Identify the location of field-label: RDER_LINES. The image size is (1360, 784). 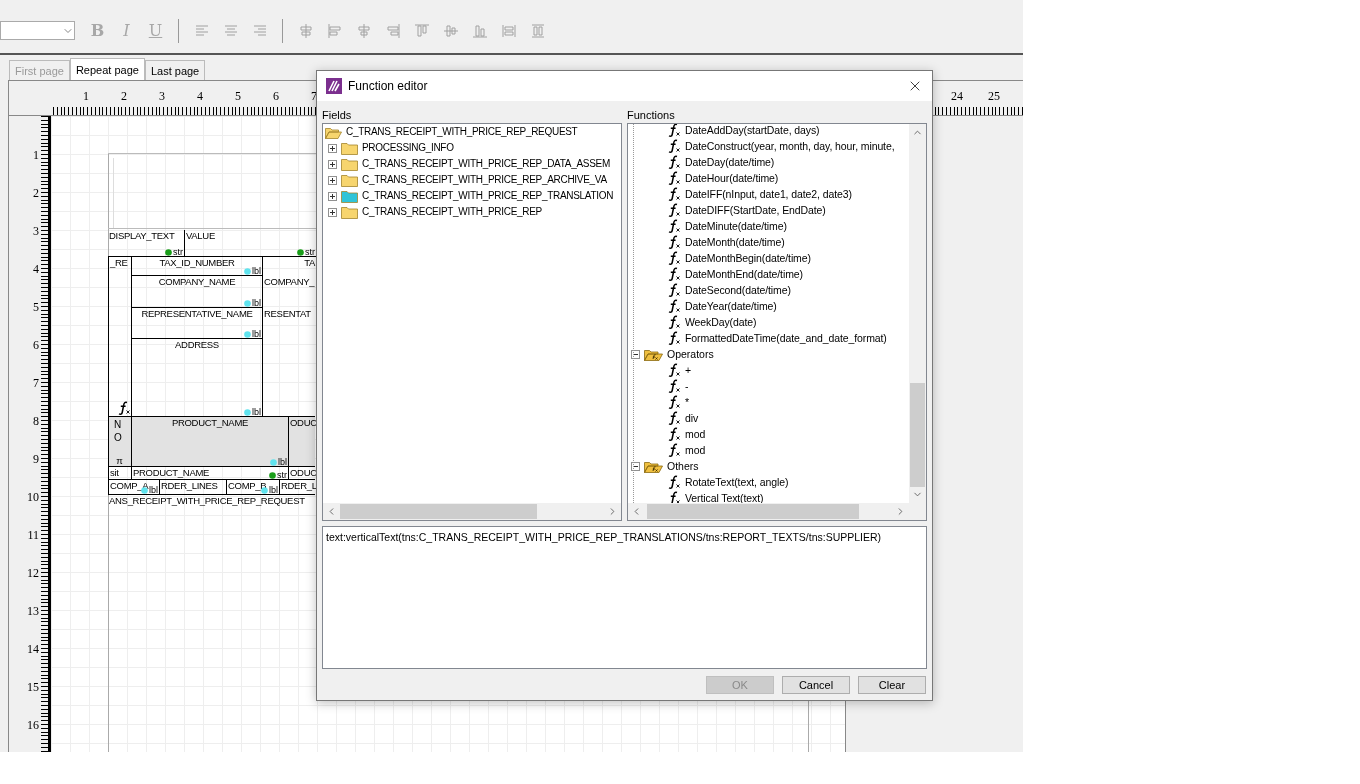
(189, 486).